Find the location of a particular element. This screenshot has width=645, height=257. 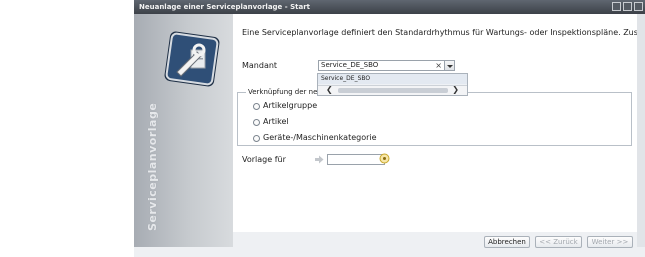

mandant-combobox: Service_DE_SBO × is located at coordinates (386, 65).